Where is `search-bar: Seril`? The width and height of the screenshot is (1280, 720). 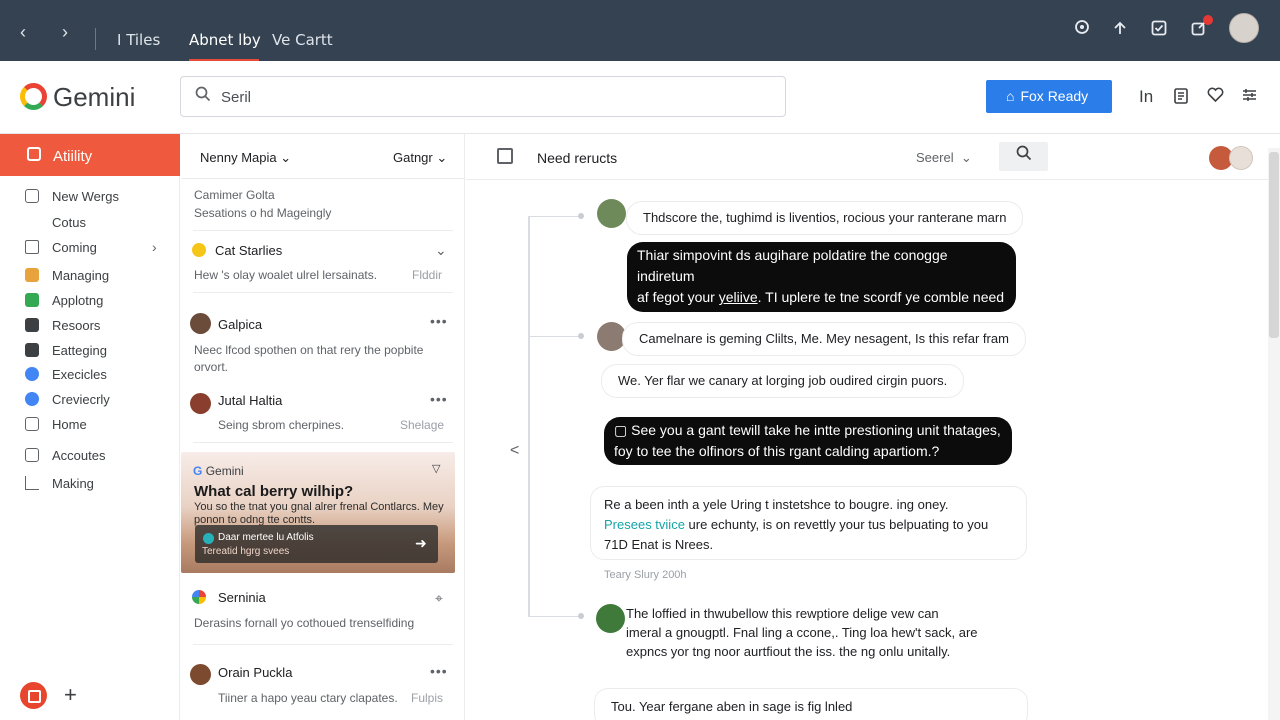 search-bar: Seril is located at coordinates (483, 96).